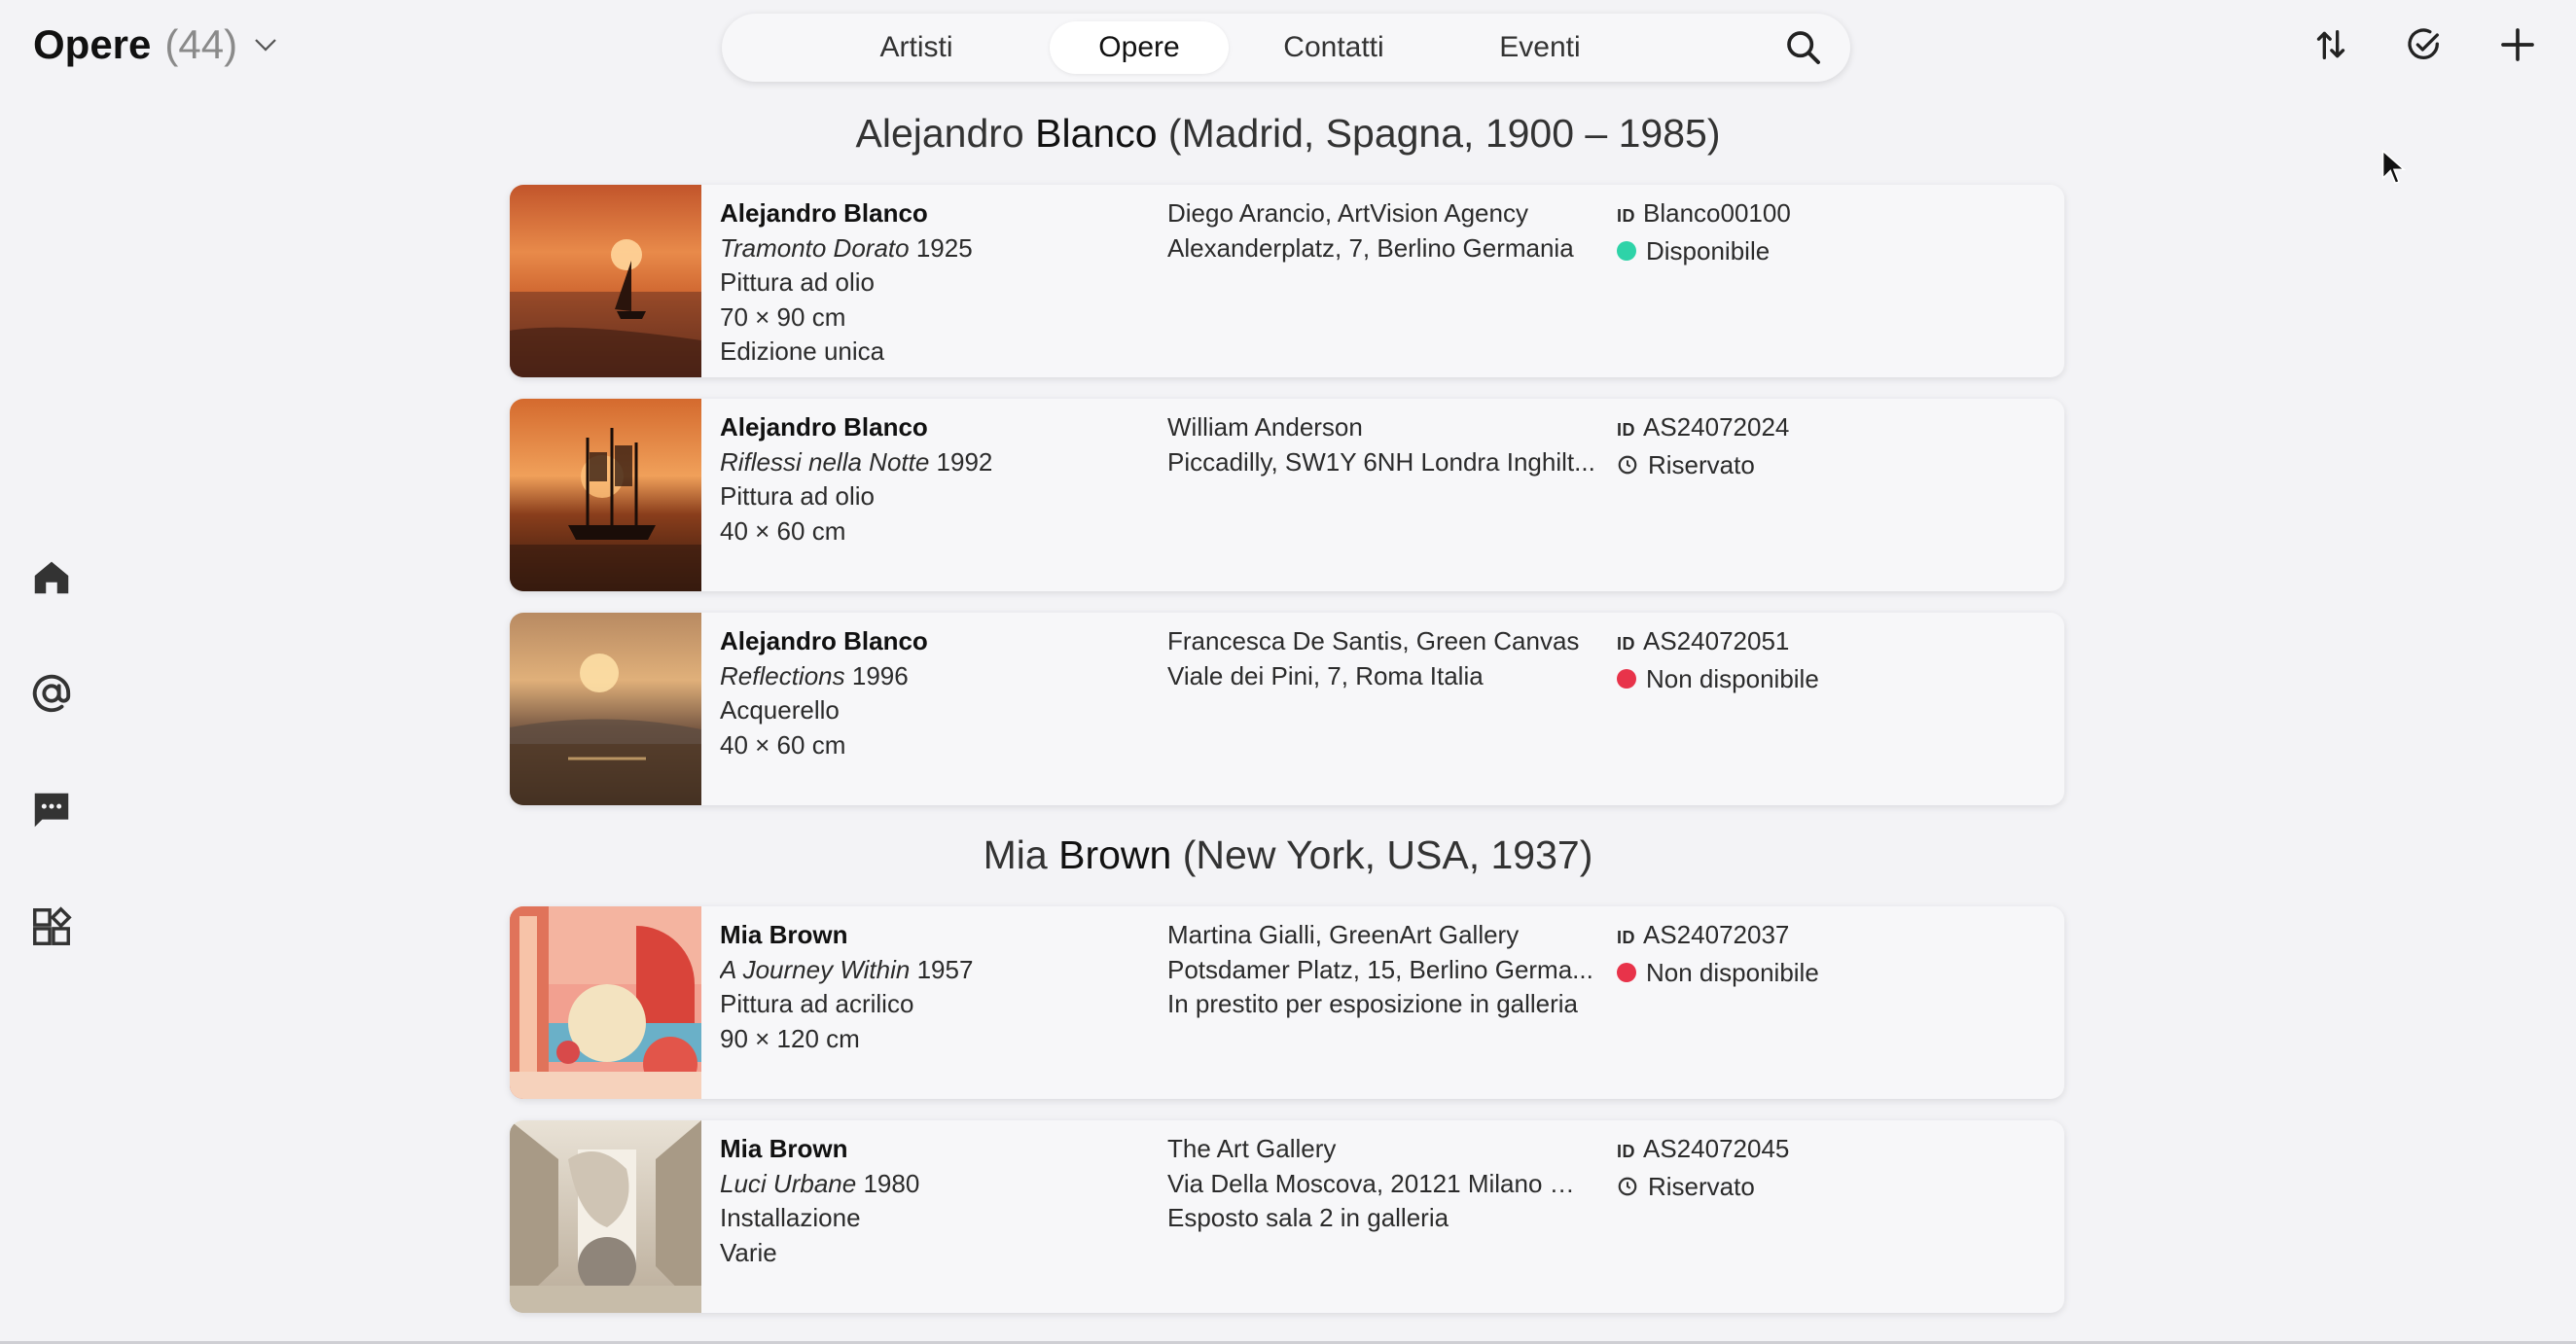  What do you see at coordinates (1333, 48) in the screenshot?
I see `tab-contatti: Contatti` at bounding box center [1333, 48].